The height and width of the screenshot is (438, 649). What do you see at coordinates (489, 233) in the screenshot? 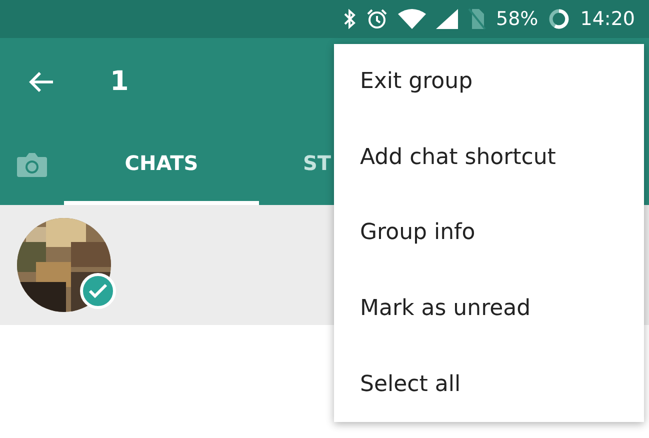
I see `menu-item: Group info` at bounding box center [489, 233].